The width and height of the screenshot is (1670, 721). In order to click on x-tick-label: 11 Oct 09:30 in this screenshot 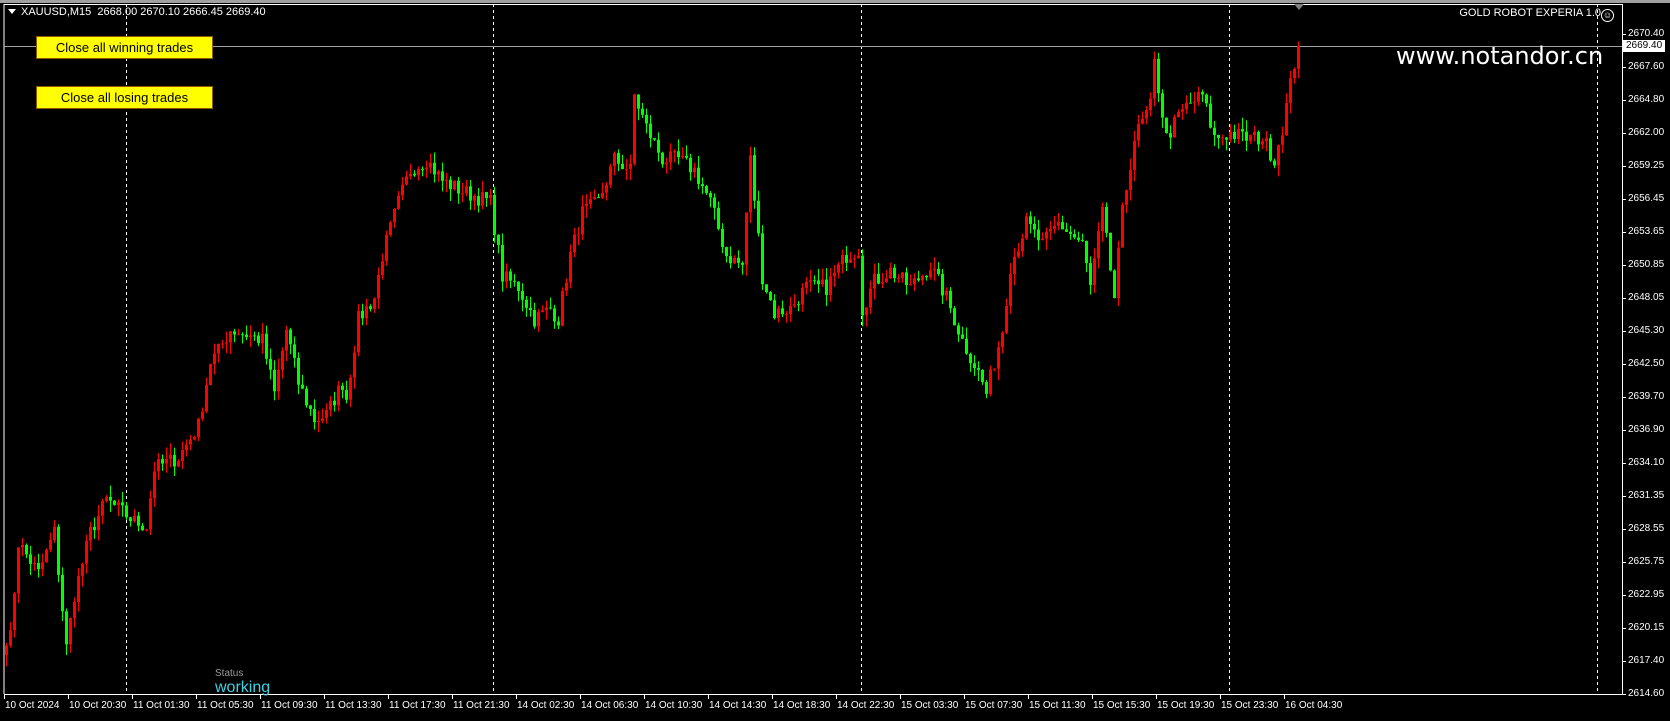, I will do `click(289, 705)`.